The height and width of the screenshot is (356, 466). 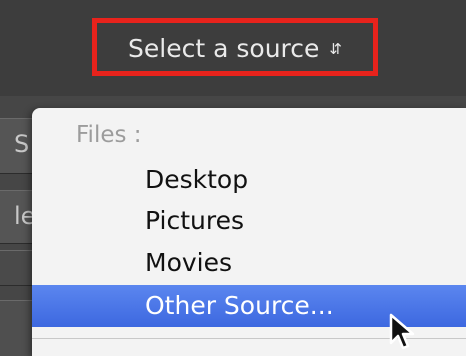 I want to click on menu-item-movies: Movies, so click(x=249, y=263).